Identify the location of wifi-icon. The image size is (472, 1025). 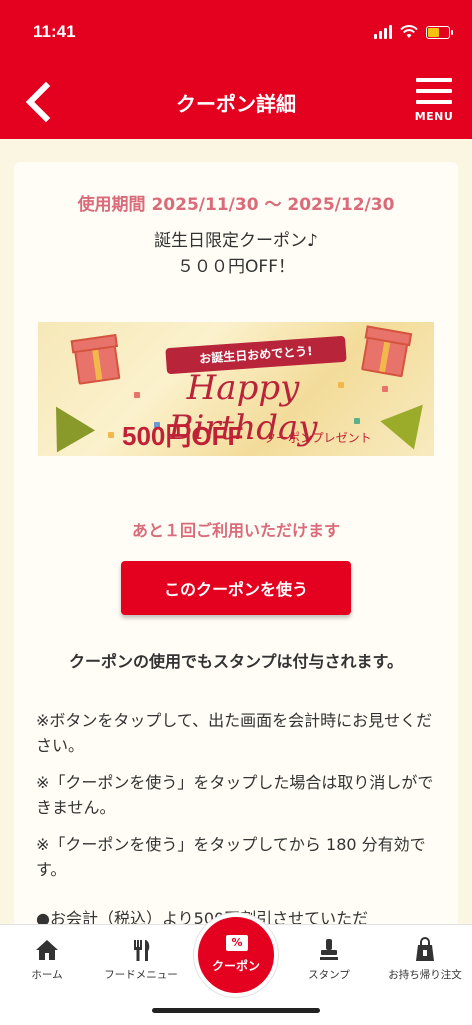
(409, 31).